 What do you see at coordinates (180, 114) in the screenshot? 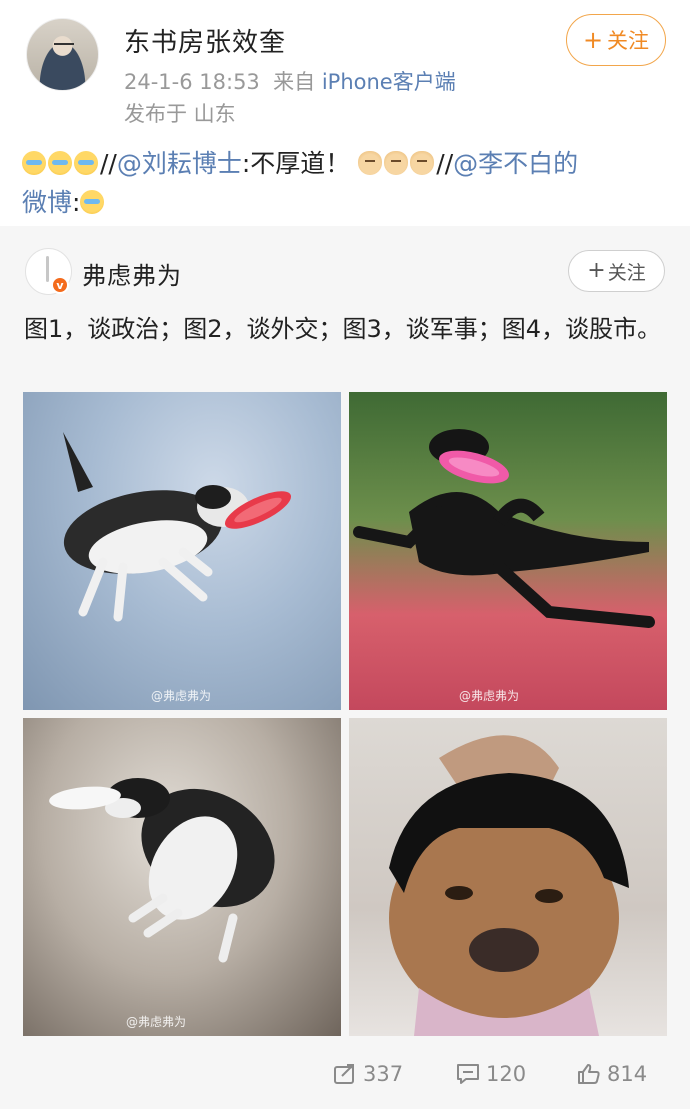
I see `post-location: 发布于 山东` at bounding box center [180, 114].